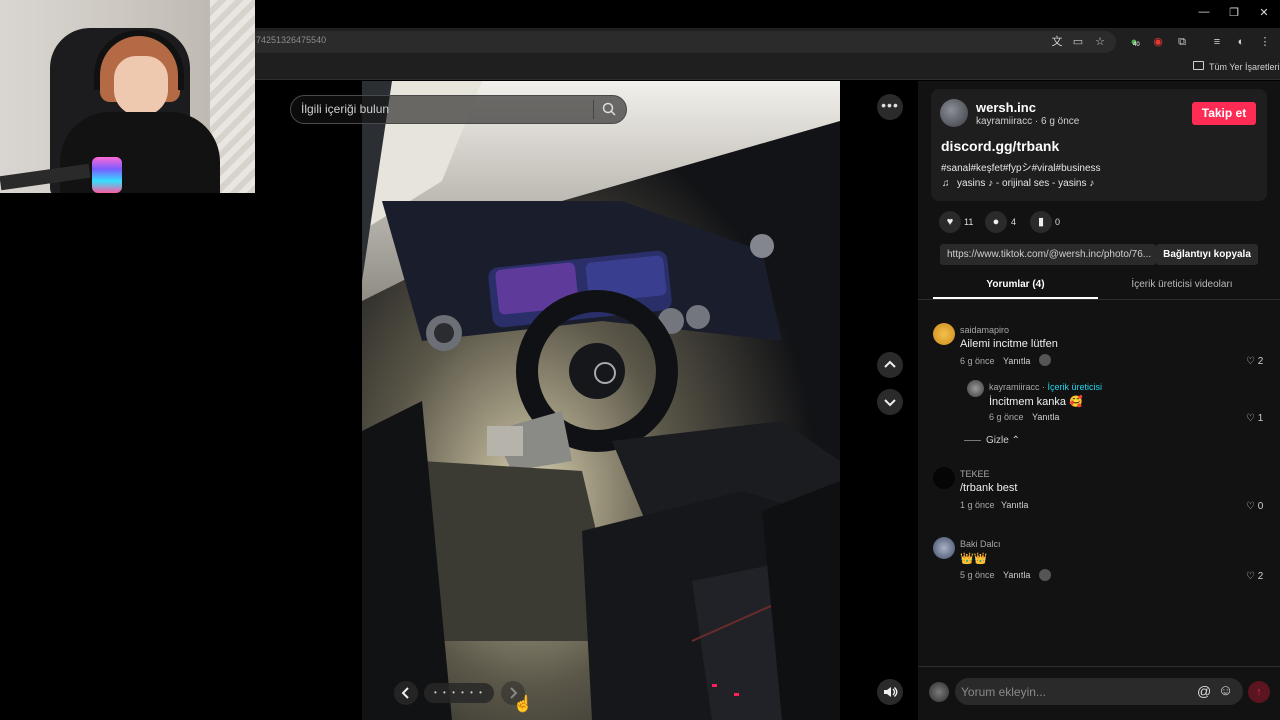 The width and height of the screenshot is (1280, 720). Describe the element at coordinates (1241, 42) in the screenshot. I see `profile-avatar-icon: ◐` at that location.